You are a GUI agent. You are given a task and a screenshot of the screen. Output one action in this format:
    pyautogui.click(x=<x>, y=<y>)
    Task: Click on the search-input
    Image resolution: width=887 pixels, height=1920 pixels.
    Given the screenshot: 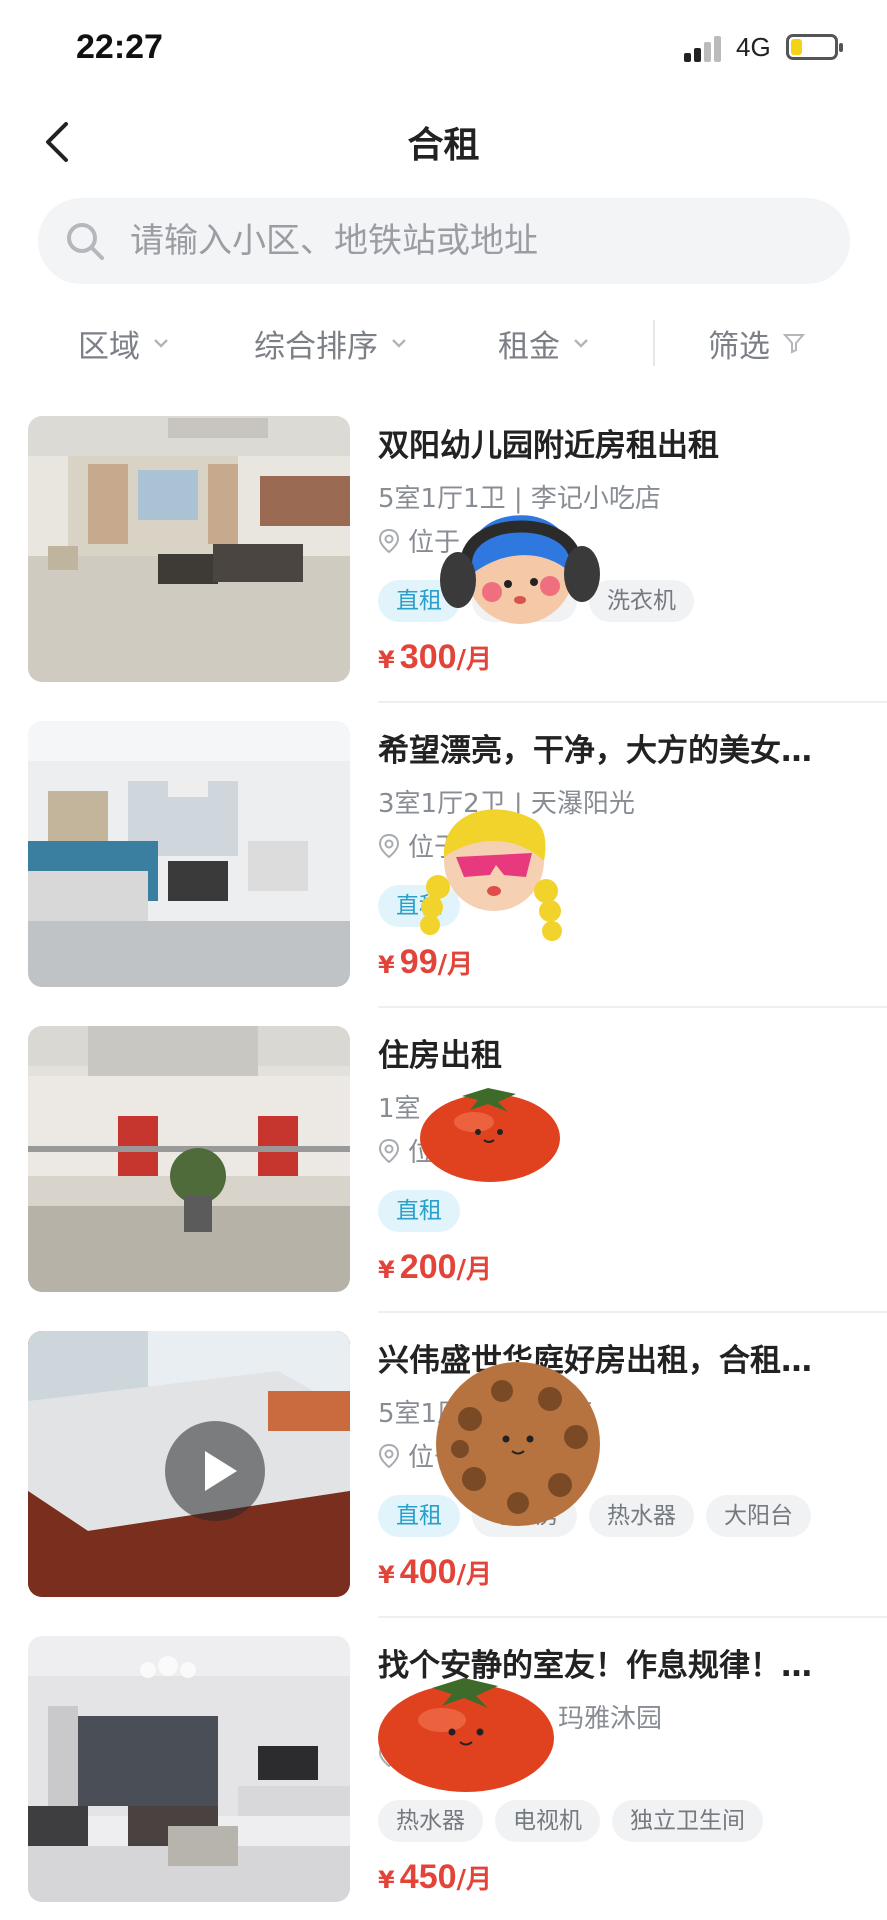 What is the action you would take?
    pyautogui.click(x=475, y=241)
    